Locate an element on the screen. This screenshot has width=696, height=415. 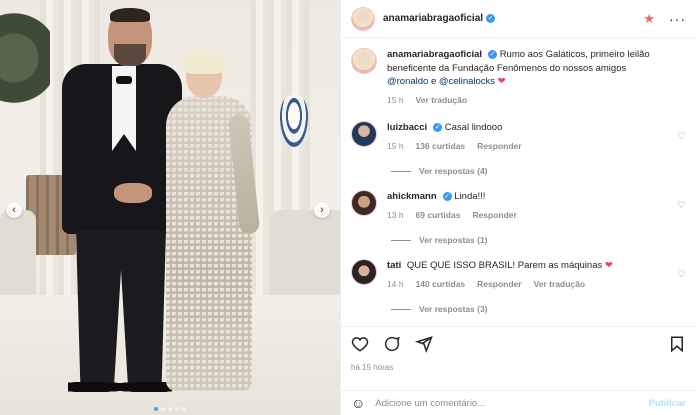
like-icon is located at coordinates (360, 344).